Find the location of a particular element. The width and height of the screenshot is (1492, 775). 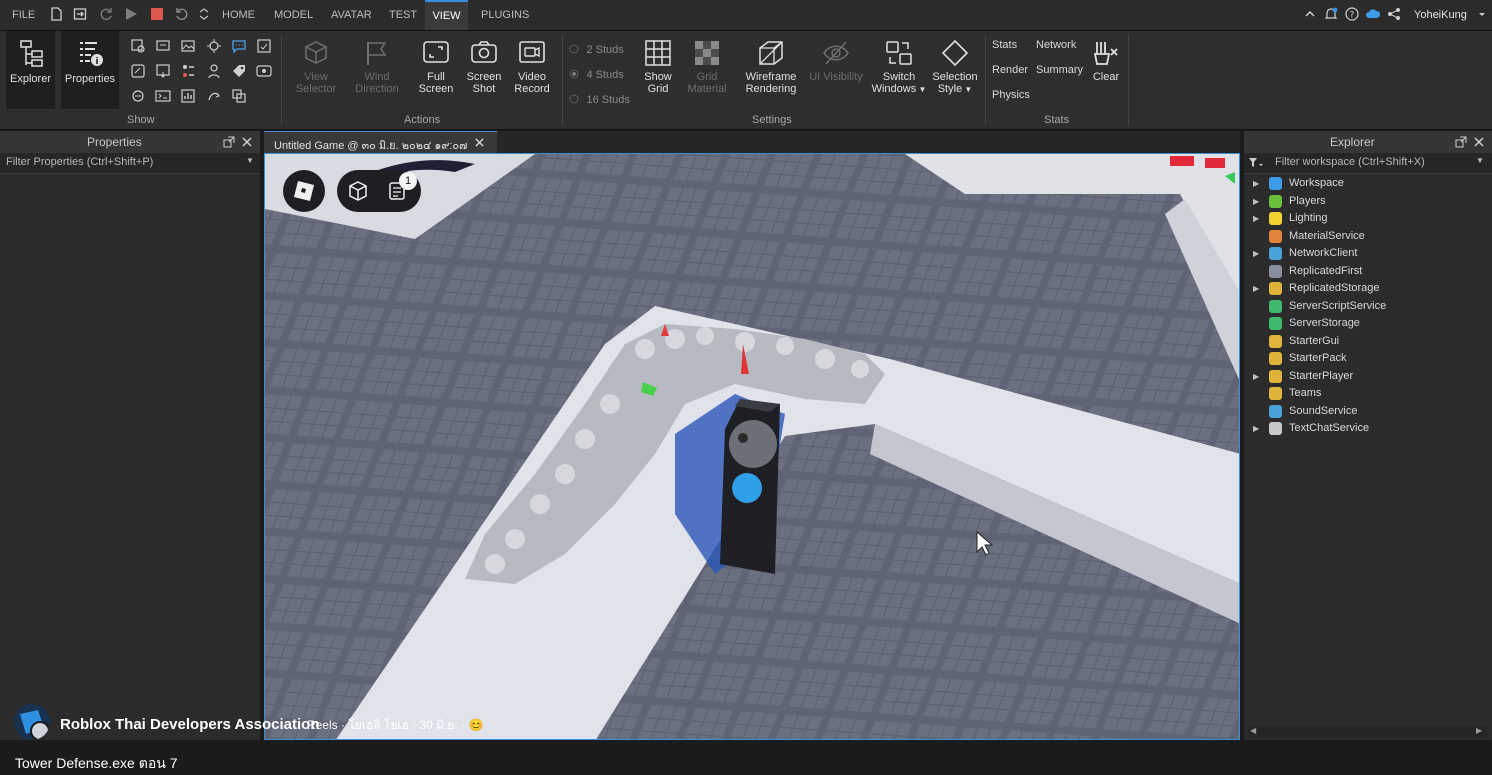

explorer-item-networkclient: ▶ NetworkClient is located at coordinates (1368, 253).